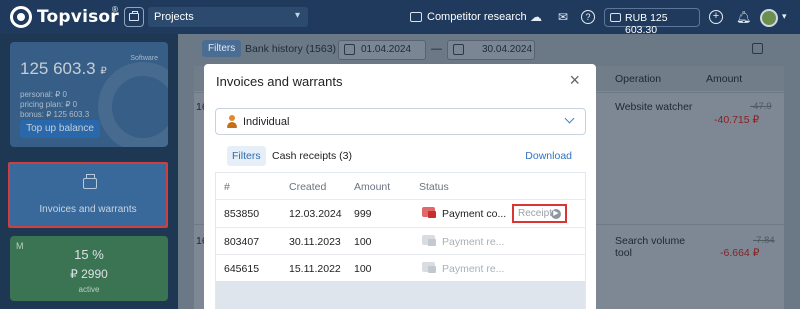  What do you see at coordinates (228, 17) in the screenshot?
I see `project-select: Projects ▾` at bounding box center [228, 17].